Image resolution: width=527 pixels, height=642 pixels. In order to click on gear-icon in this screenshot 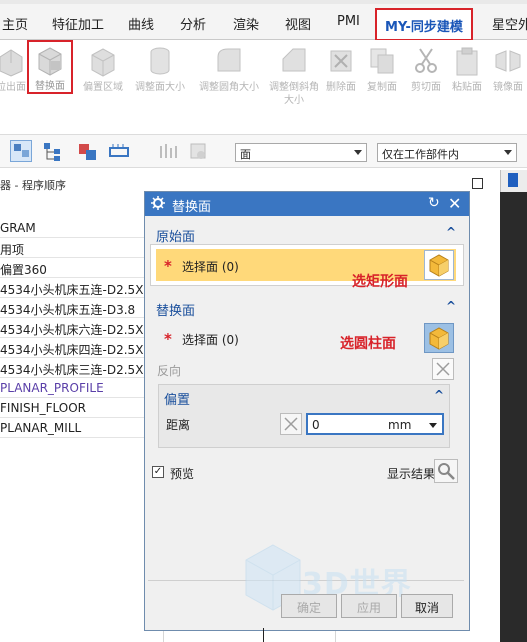, I will do `click(158, 205)`.